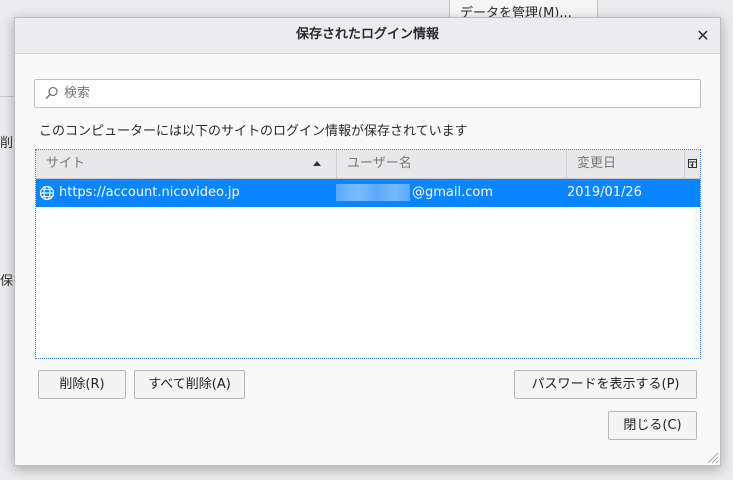  Describe the element at coordinates (77, 93) in the screenshot. I see `search-placeholder: 検索` at that location.